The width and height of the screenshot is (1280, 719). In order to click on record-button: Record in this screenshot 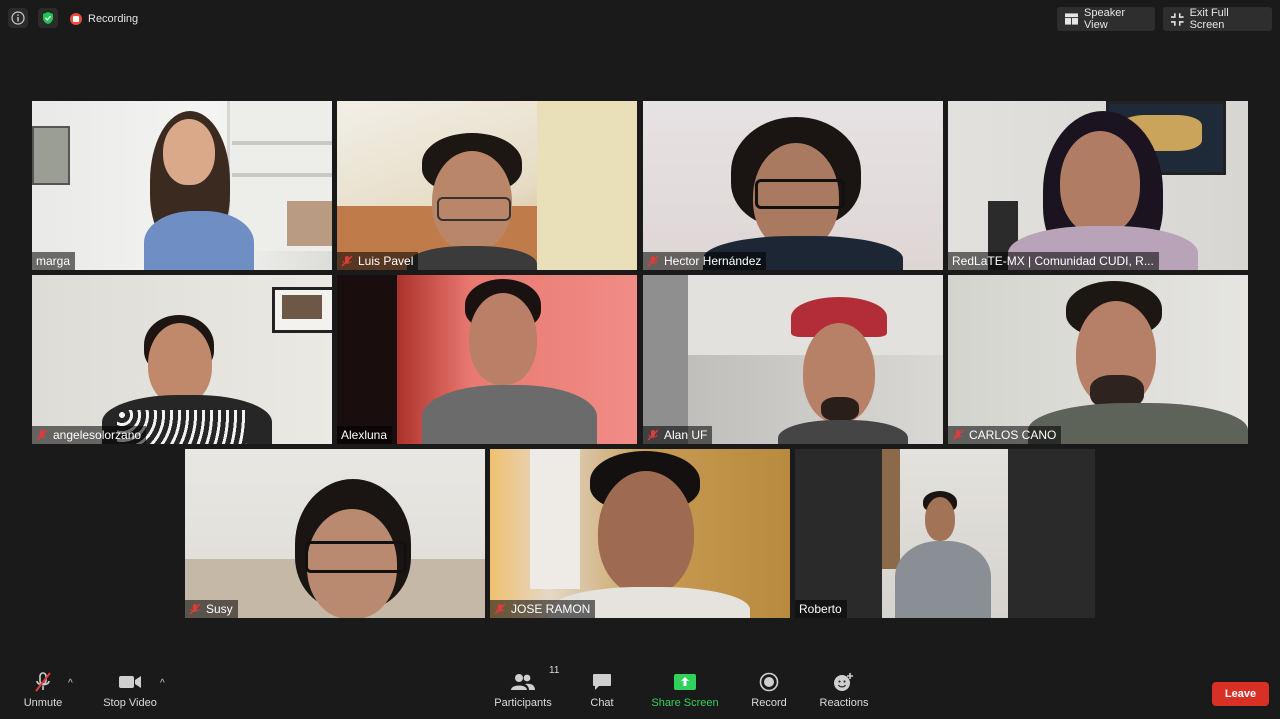, I will do `click(769, 689)`.